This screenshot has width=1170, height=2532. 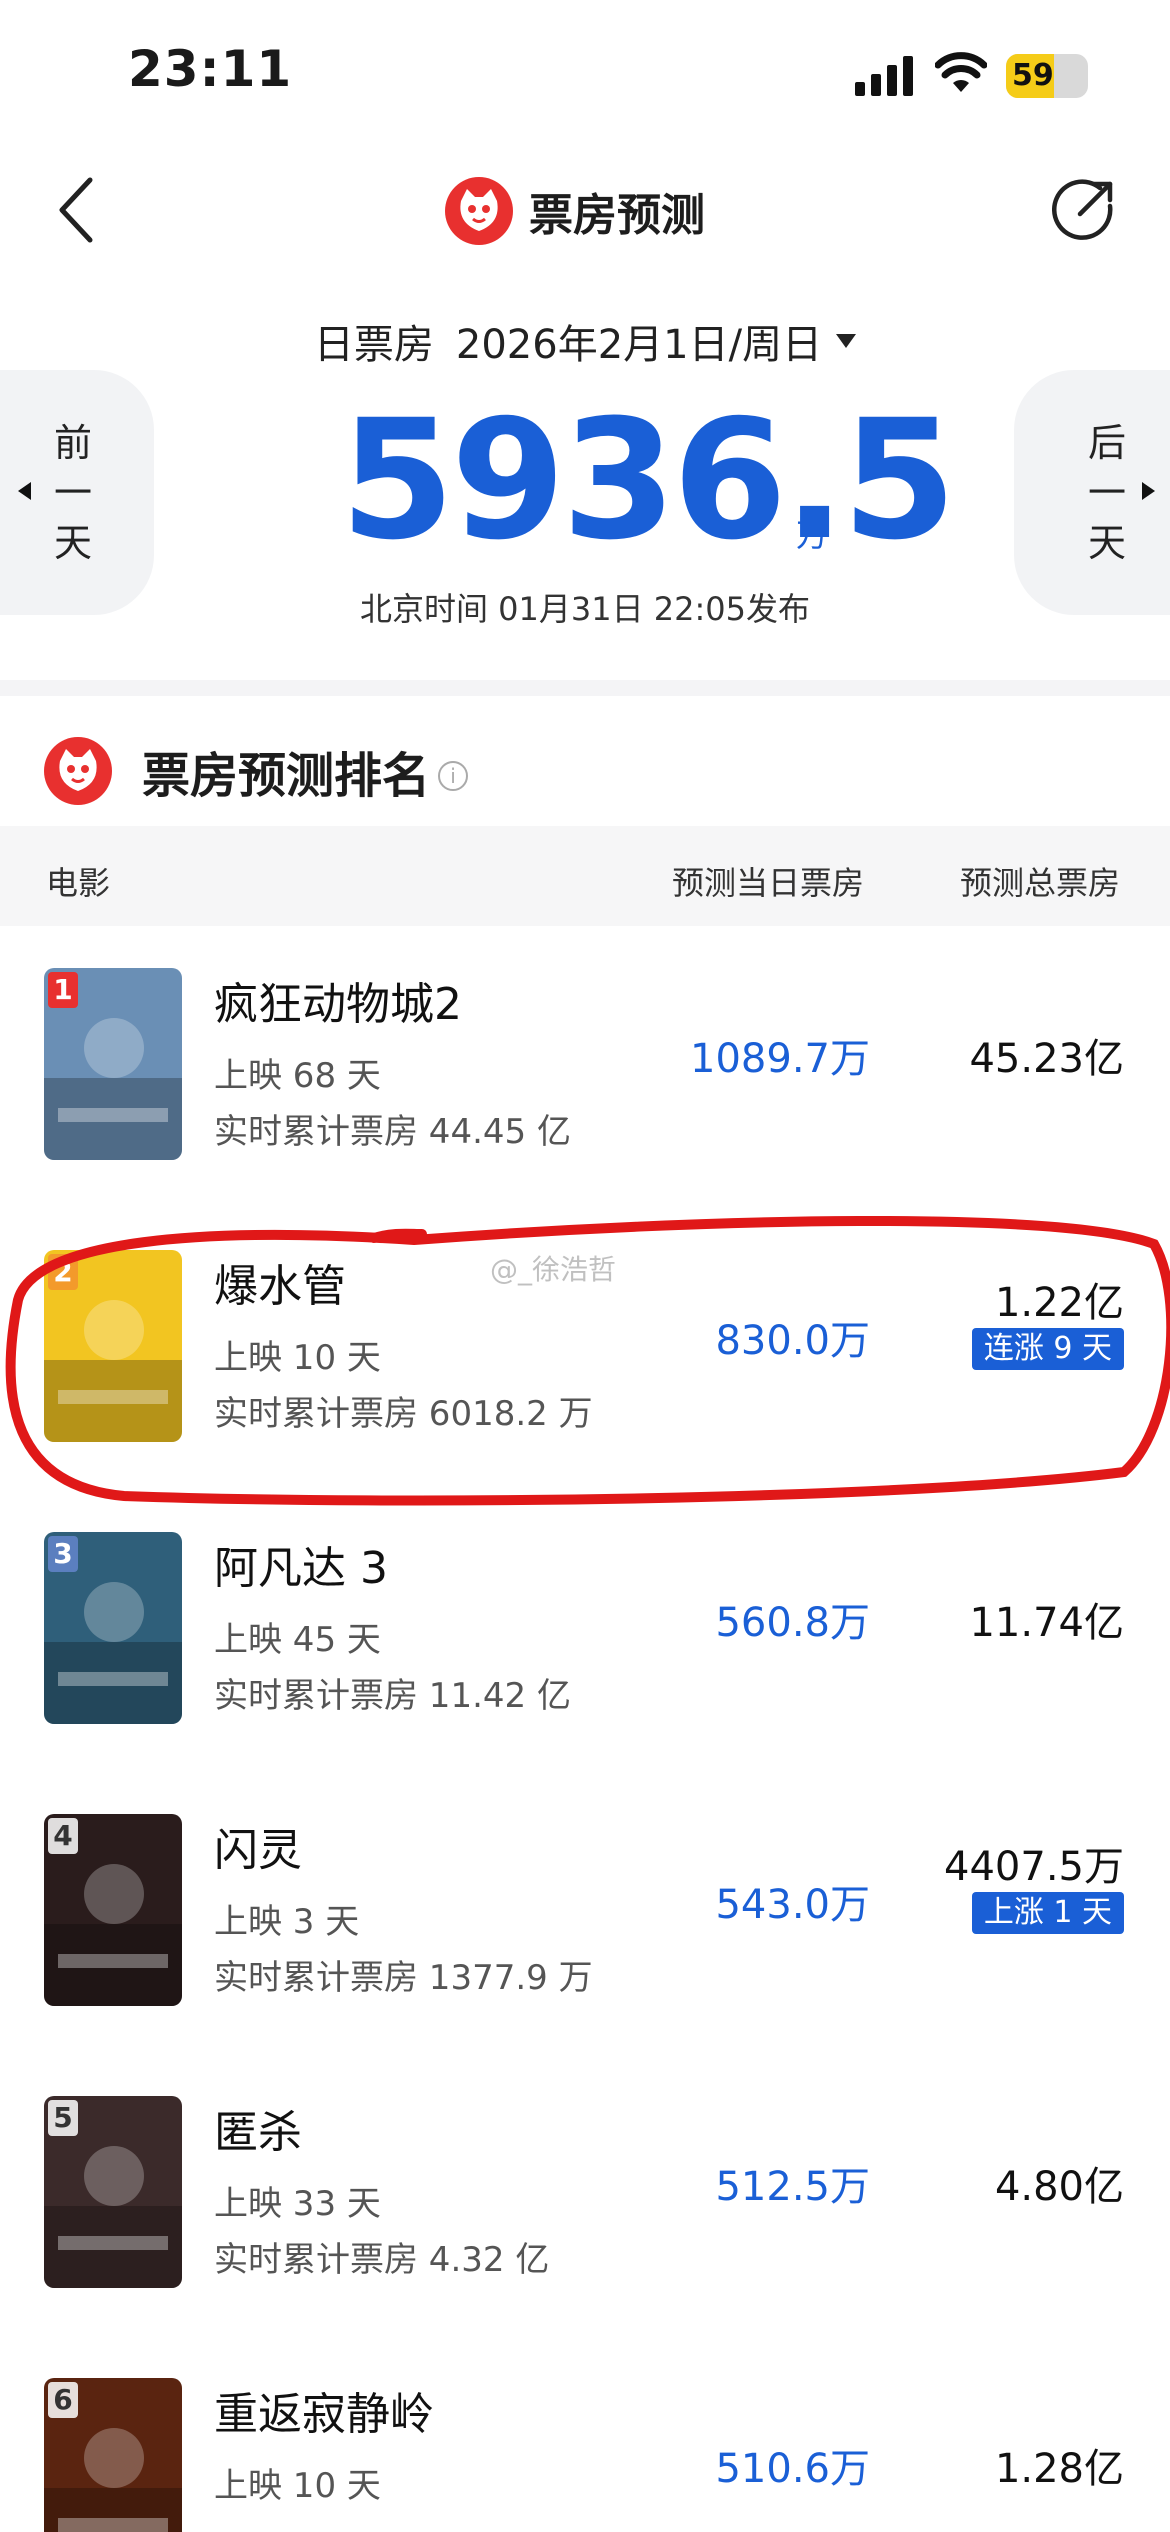 I want to click on chevron-down-icon, so click(x=846, y=341).